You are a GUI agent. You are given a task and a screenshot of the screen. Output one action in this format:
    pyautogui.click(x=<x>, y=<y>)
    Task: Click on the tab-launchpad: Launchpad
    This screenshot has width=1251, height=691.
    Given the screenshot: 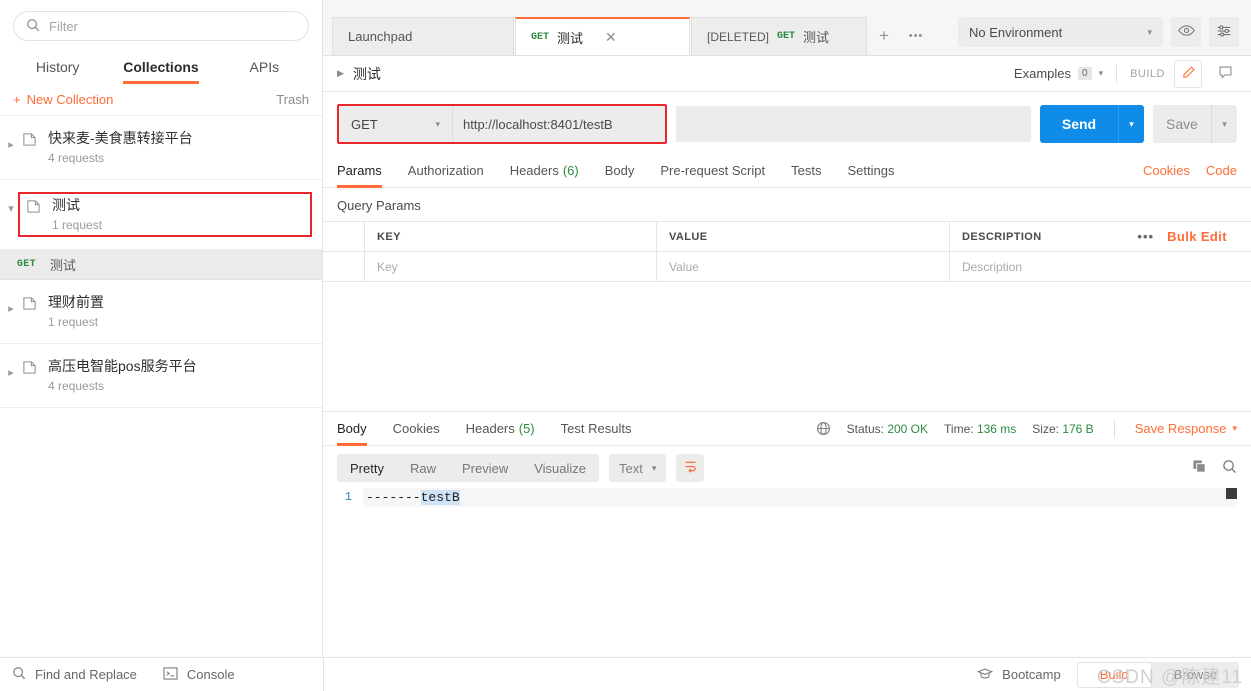 What is the action you would take?
    pyautogui.click(x=423, y=36)
    